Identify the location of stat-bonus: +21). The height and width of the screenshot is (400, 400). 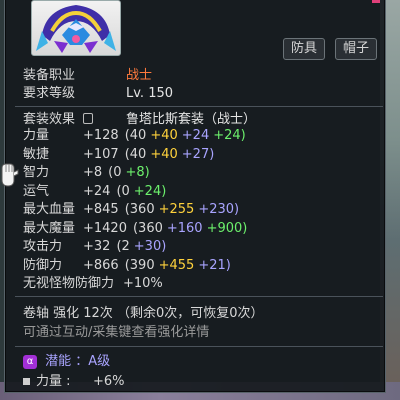
(214, 265).